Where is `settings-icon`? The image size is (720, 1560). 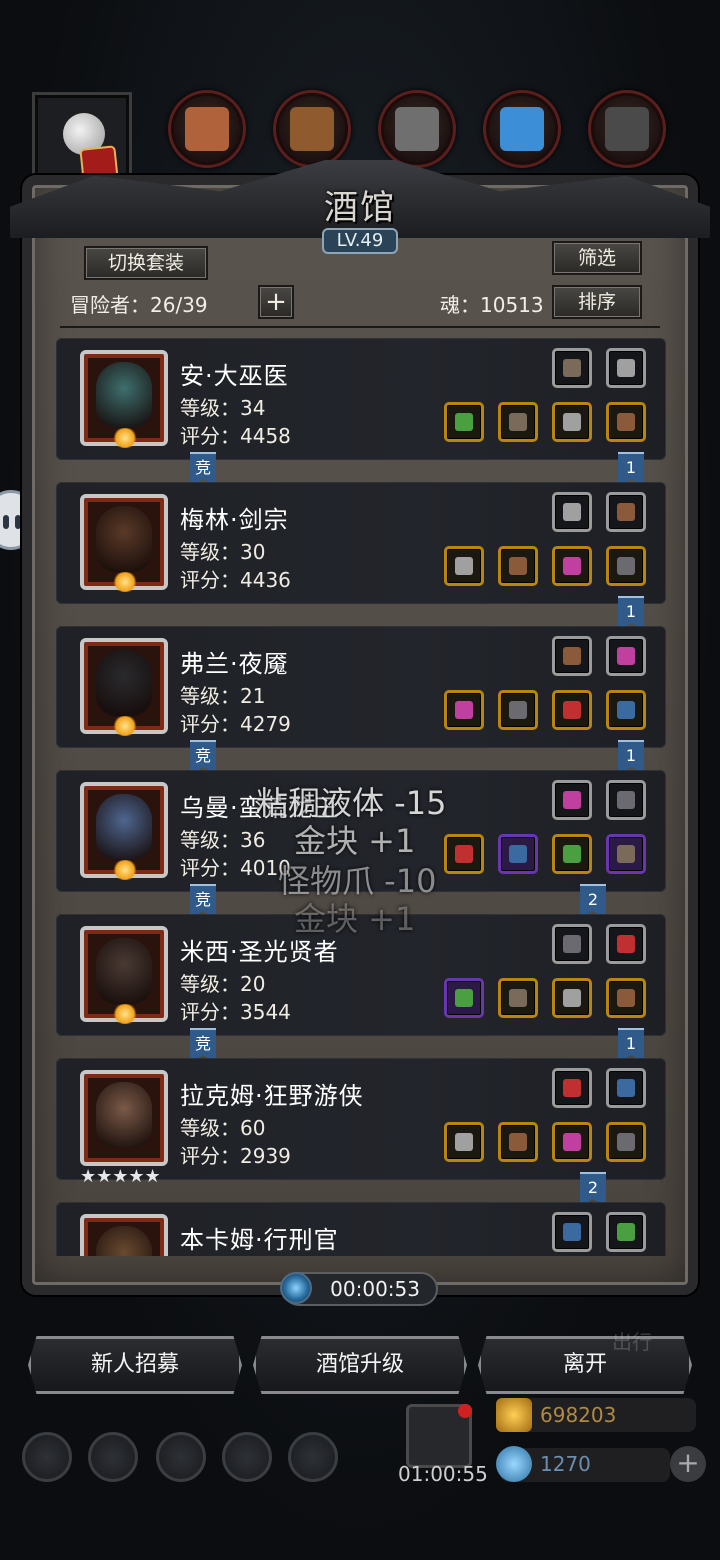 settings-icon is located at coordinates (47, 1457).